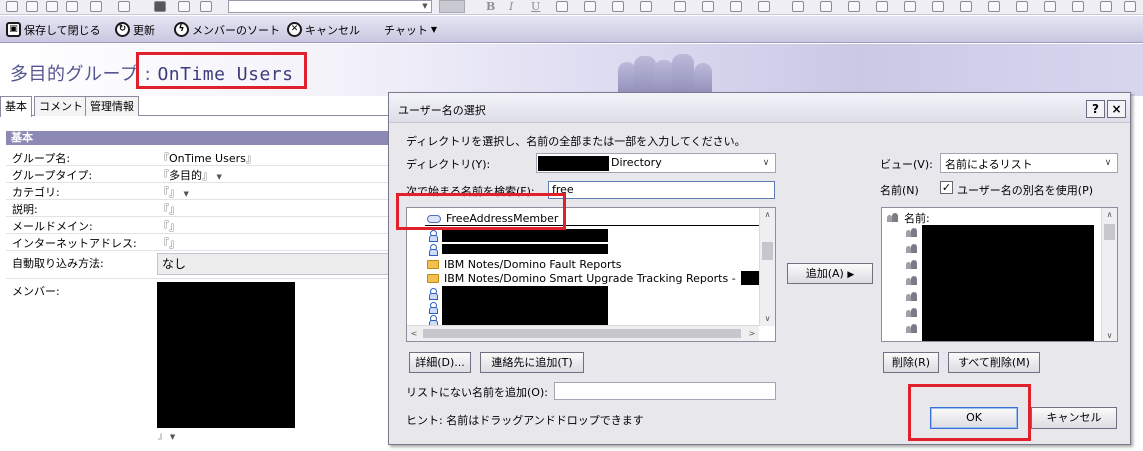  Describe the element at coordinates (198, 138) in the screenshot. I see `section-header: 基本` at that location.